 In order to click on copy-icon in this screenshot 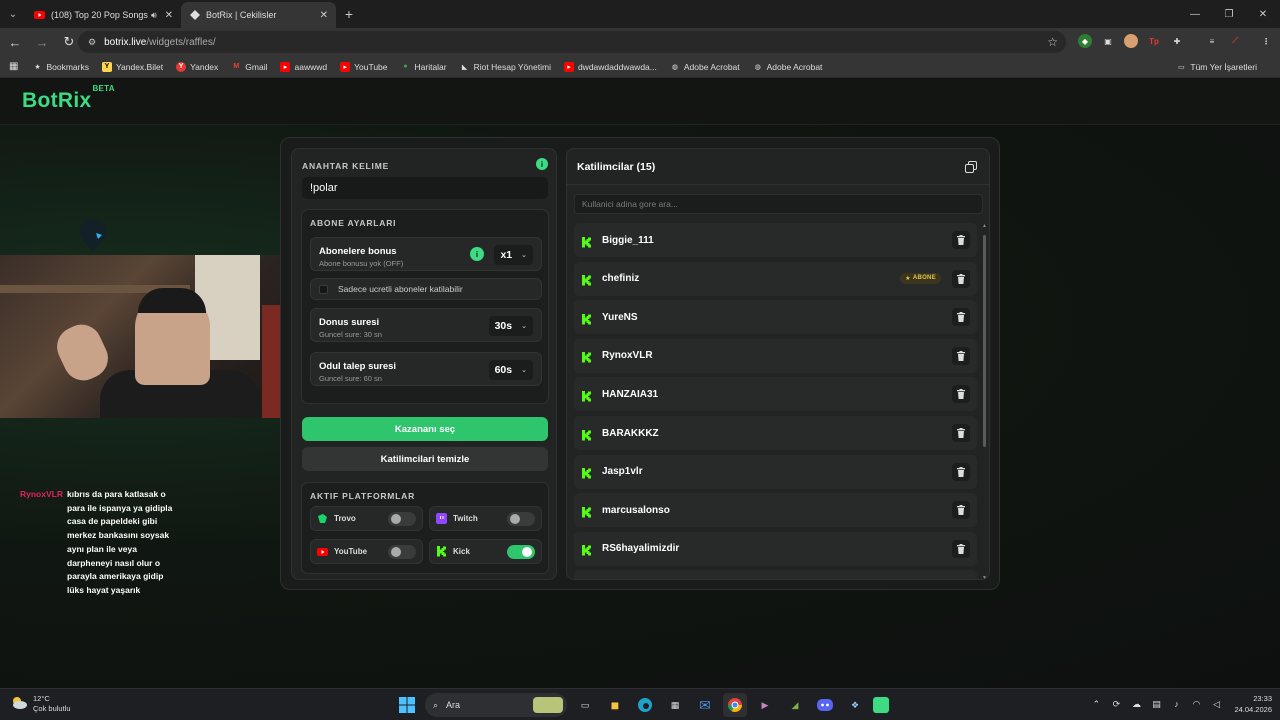, I will do `click(971, 167)`.